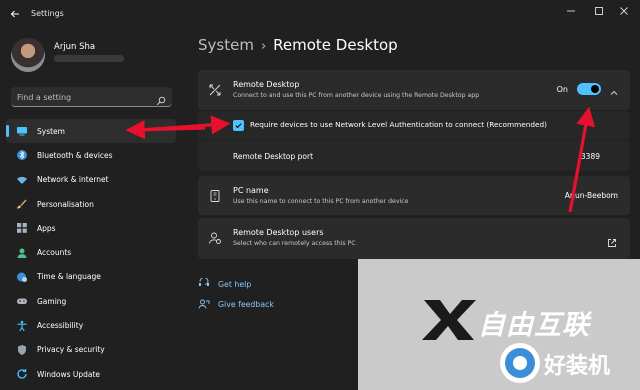 The width and height of the screenshot is (640, 390). I want to click on avatar, so click(28, 55).